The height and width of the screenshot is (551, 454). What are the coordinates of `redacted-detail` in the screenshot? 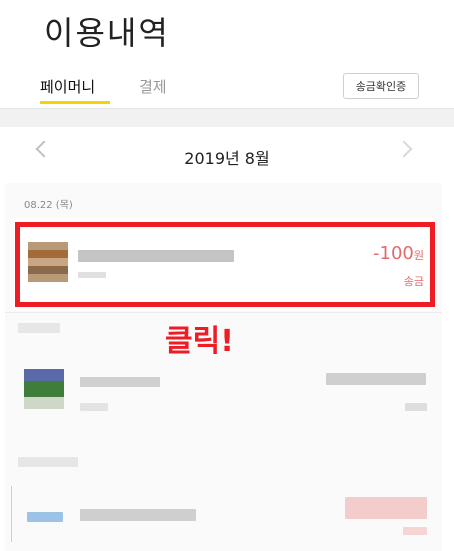 It's located at (94, 407).